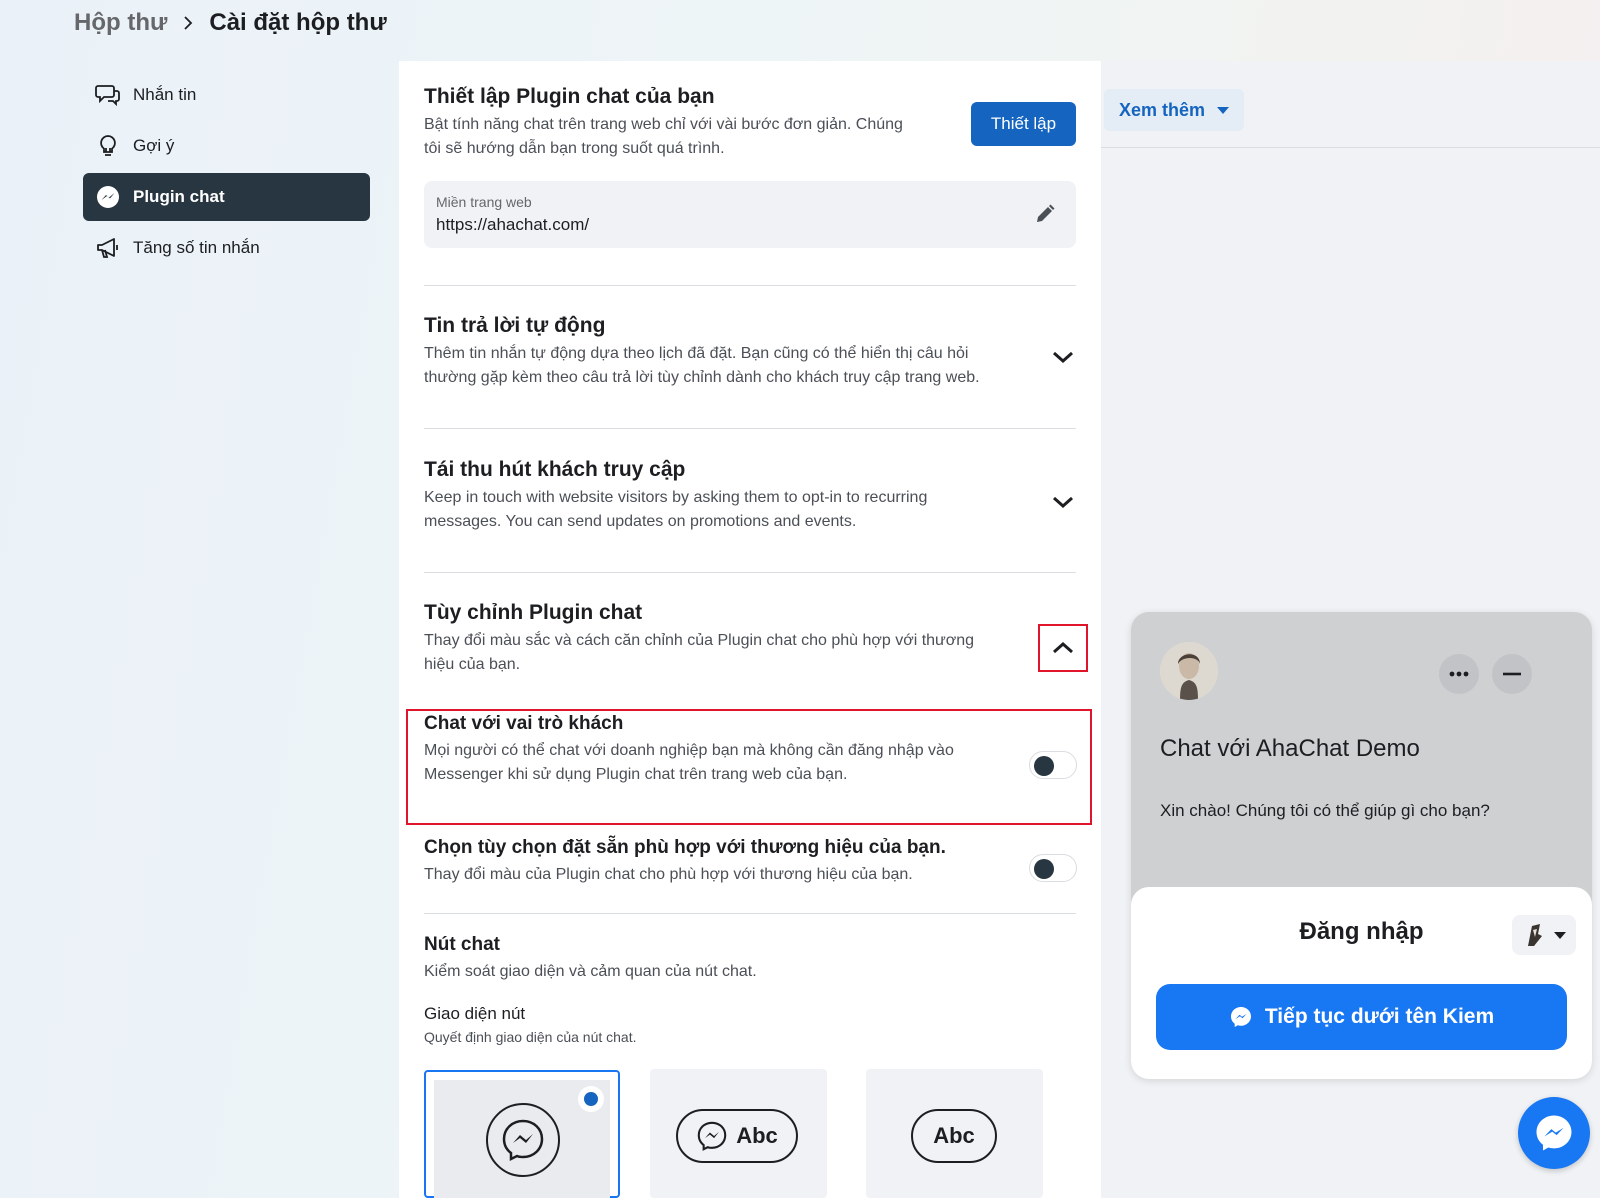 This screenshot has height=1198, width=1600. Describe the element at coordinates (524, 723) in the screenshot. I see `guest-chat-title: Chat với vai trò khách` at that location.